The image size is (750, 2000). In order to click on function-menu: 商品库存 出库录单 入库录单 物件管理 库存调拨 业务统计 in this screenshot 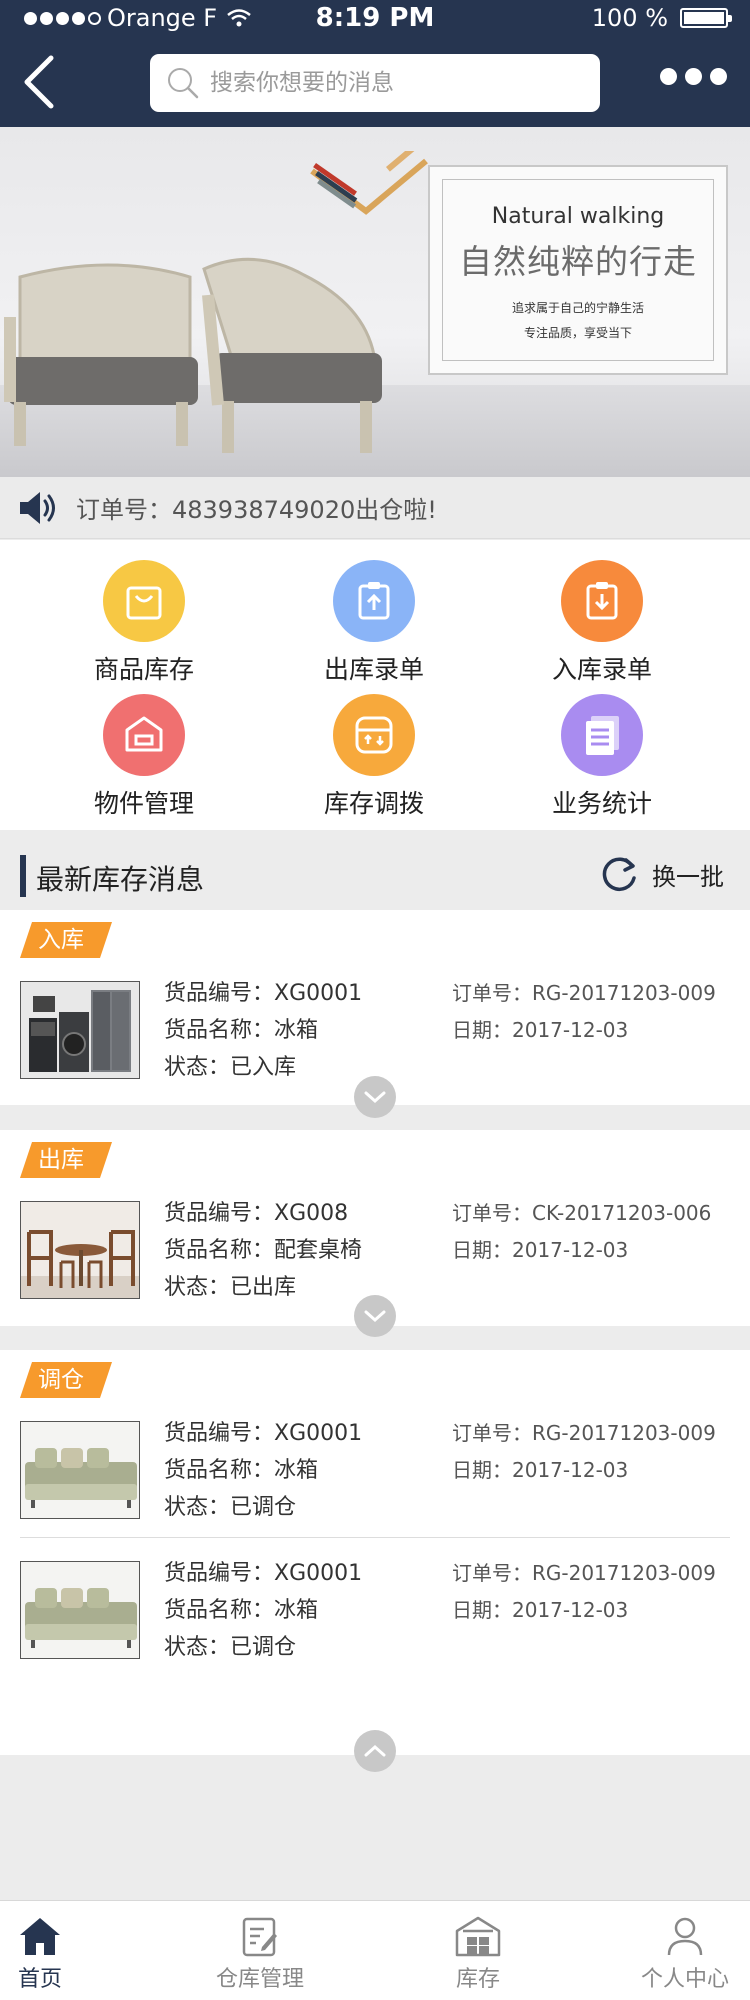, I will do `click(375, 685)`.